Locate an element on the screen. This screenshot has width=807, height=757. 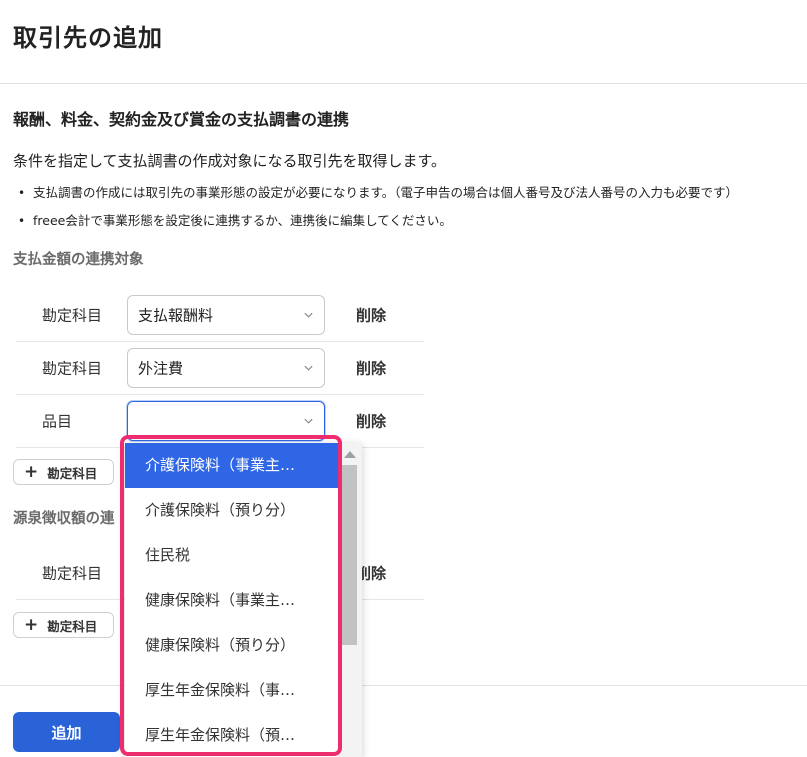
scroll-up-icon is located at coordinates (350, 454).